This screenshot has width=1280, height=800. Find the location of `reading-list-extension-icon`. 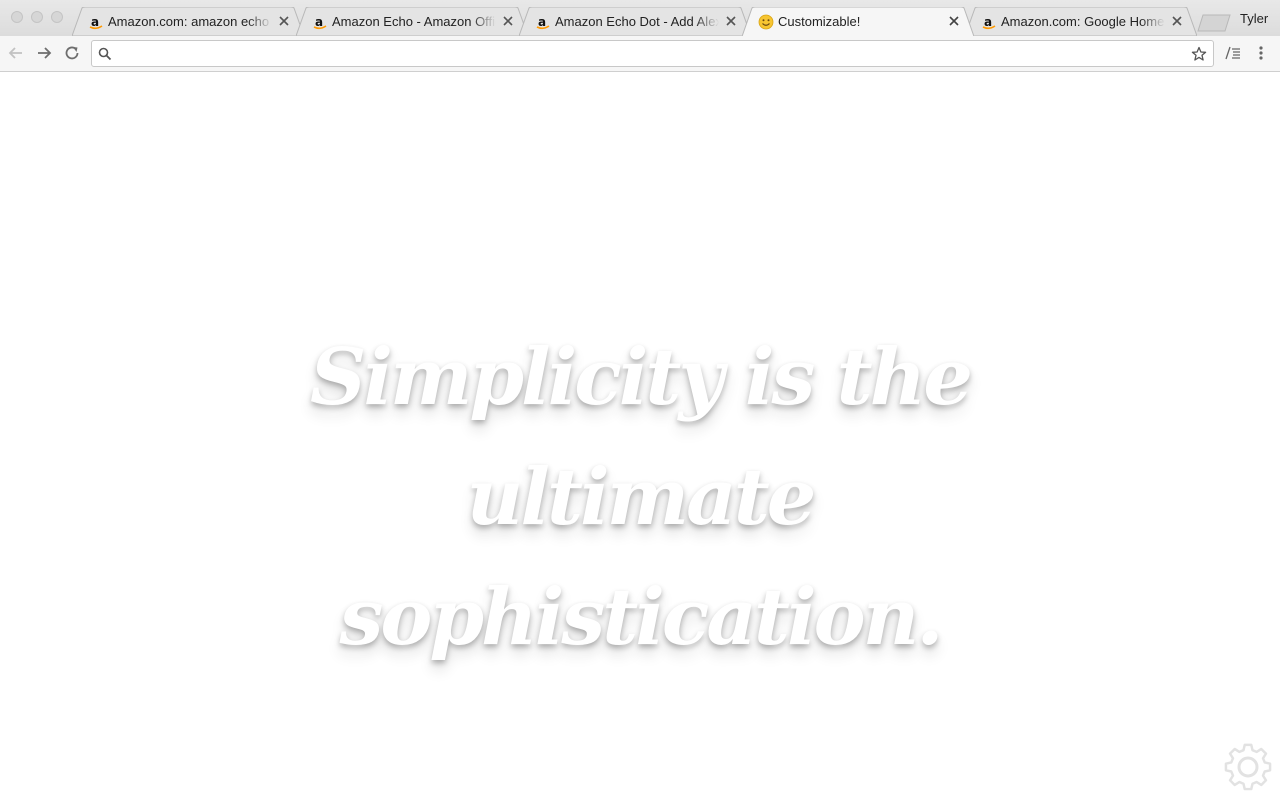

reading-list-extension-icon is located at coordinates (1233, 53).